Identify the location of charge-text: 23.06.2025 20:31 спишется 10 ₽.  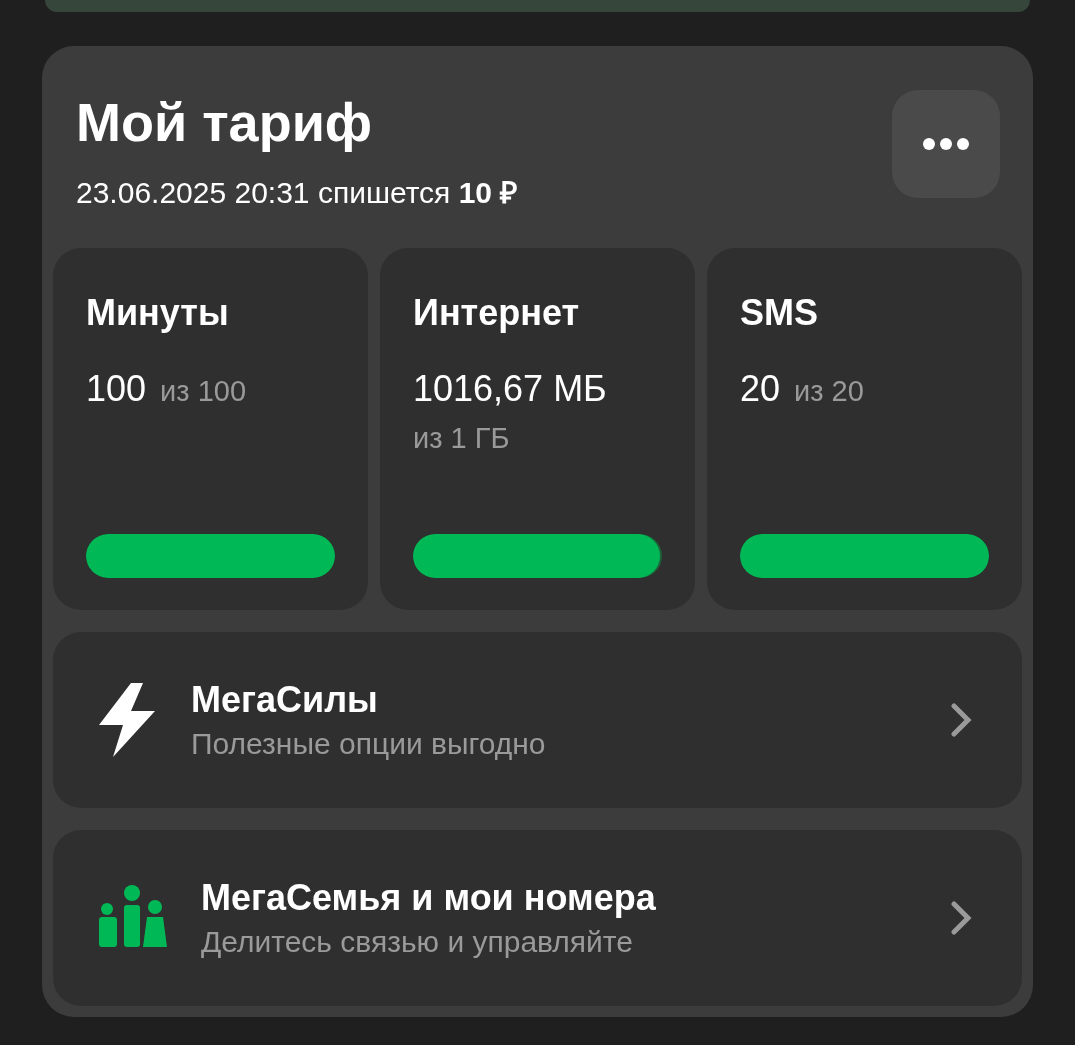
(297, 192).